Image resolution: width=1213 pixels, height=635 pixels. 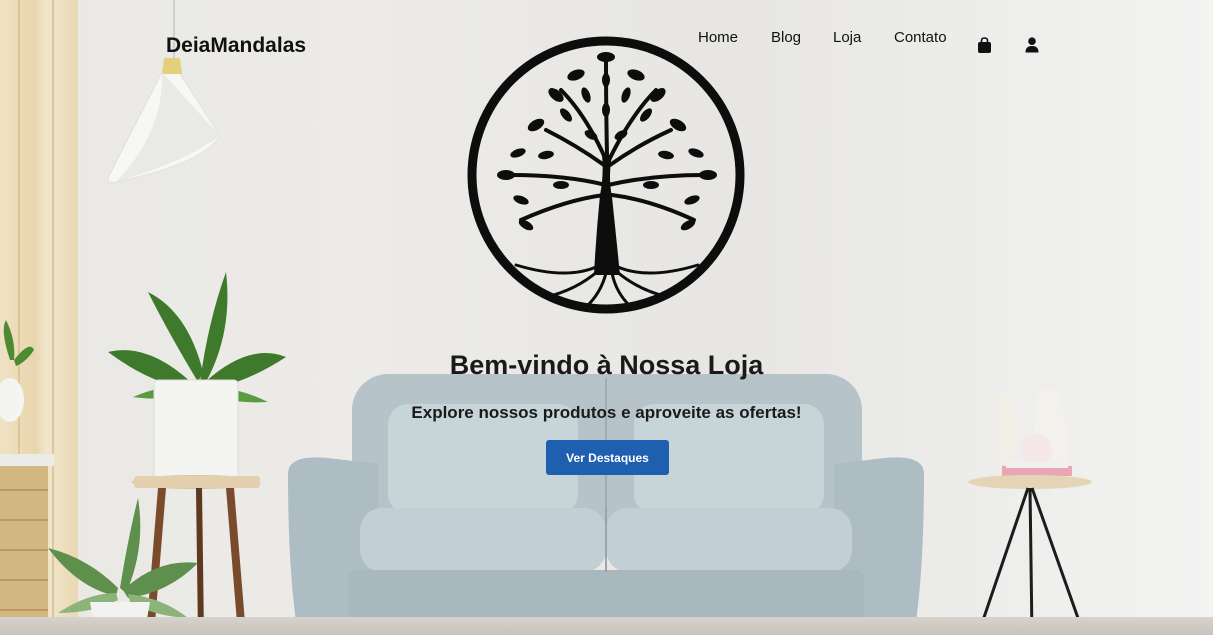 I want to click on shopping-bag-icon, so click(x=984, y=47).